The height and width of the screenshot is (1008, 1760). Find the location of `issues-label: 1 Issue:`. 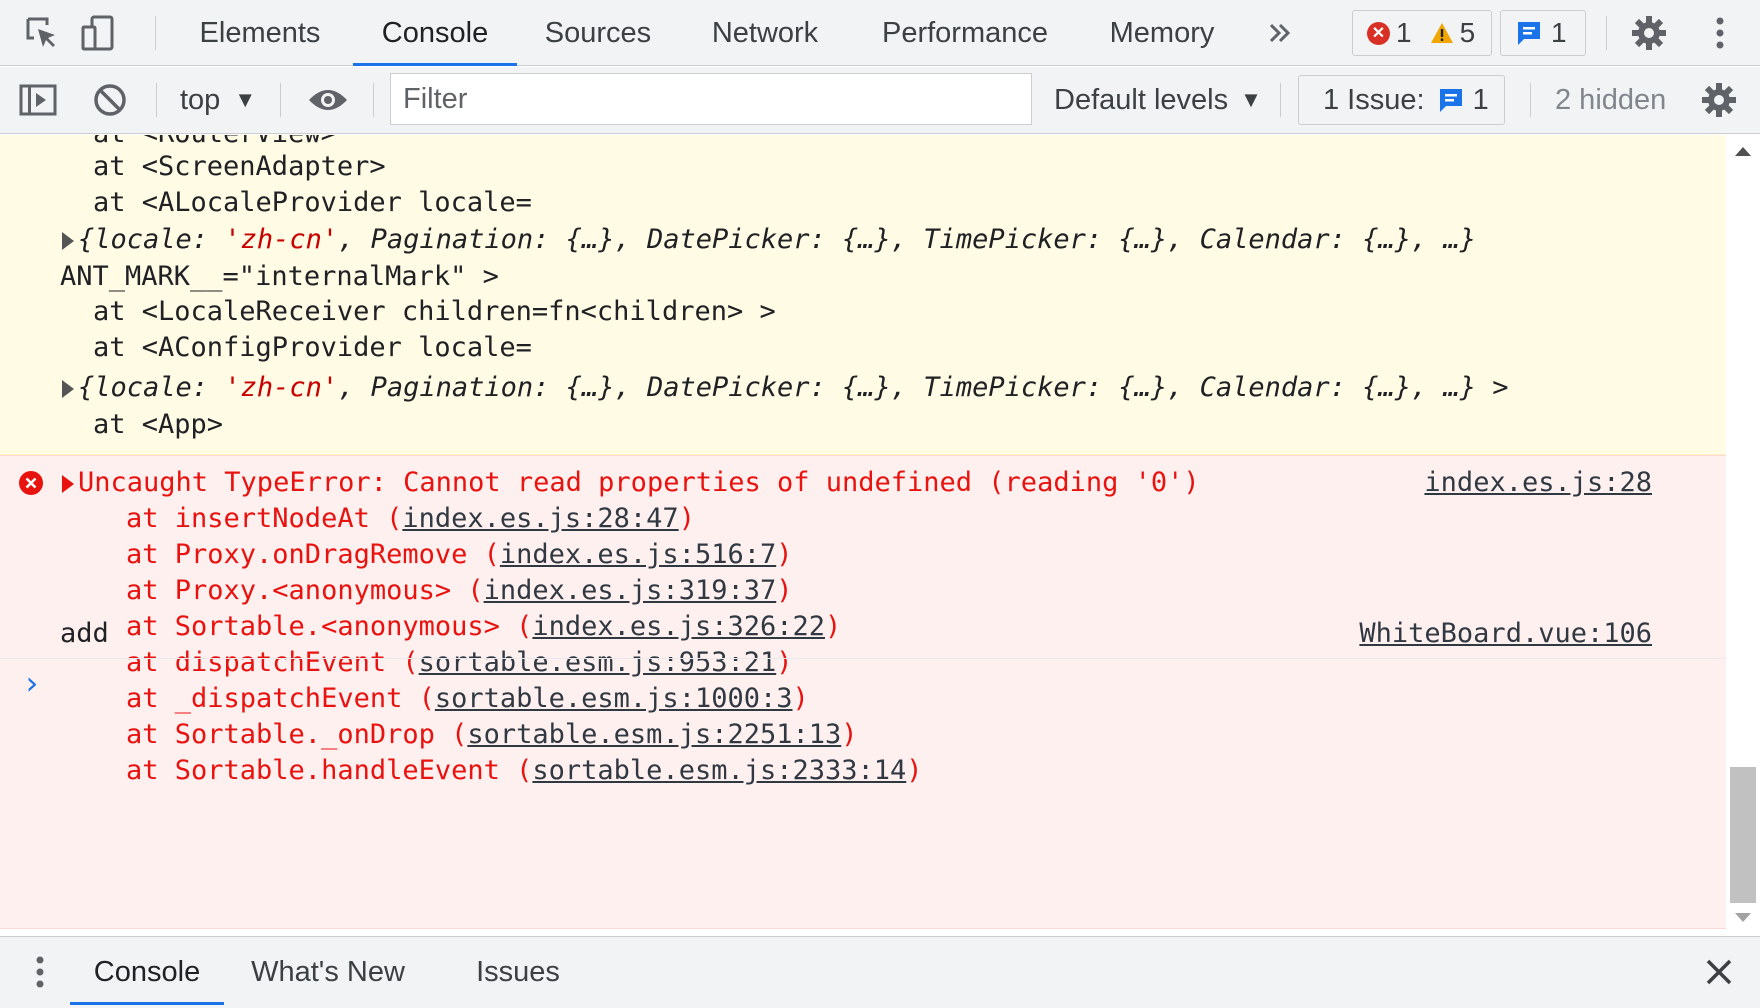

issues-label: 1 Issue: is located at coordinates (1374, 99).